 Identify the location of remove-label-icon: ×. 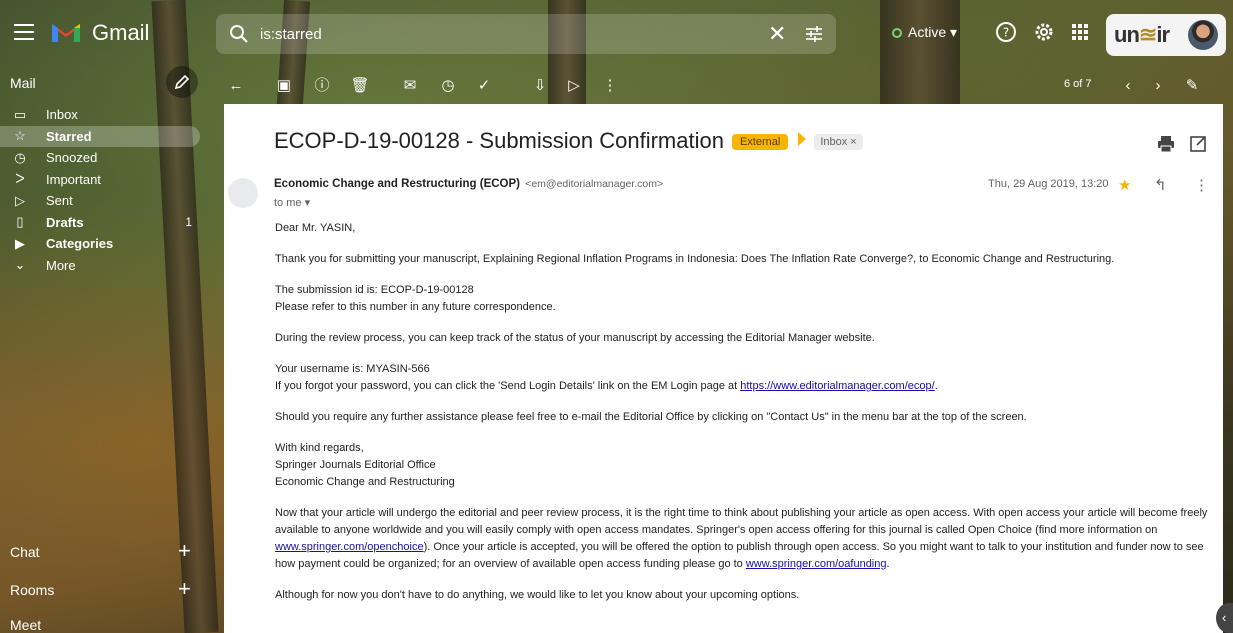
(853, 142).